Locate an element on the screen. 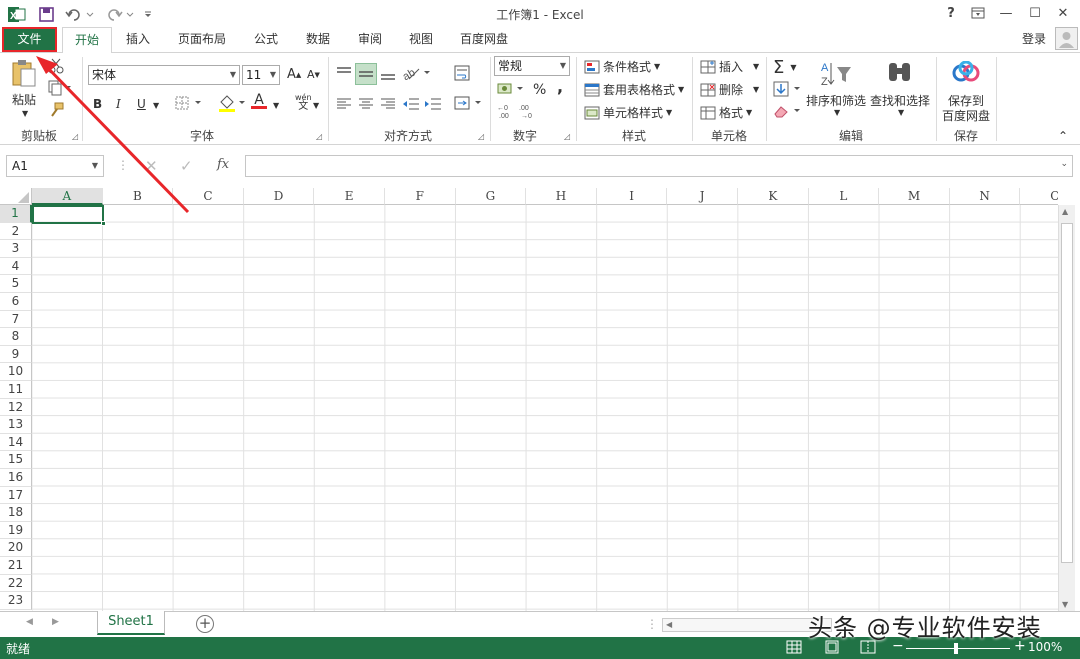 Image resolution: width=1080 pixels, height=659 pixels. row-header: 11 is located at coordinates (16, 390).